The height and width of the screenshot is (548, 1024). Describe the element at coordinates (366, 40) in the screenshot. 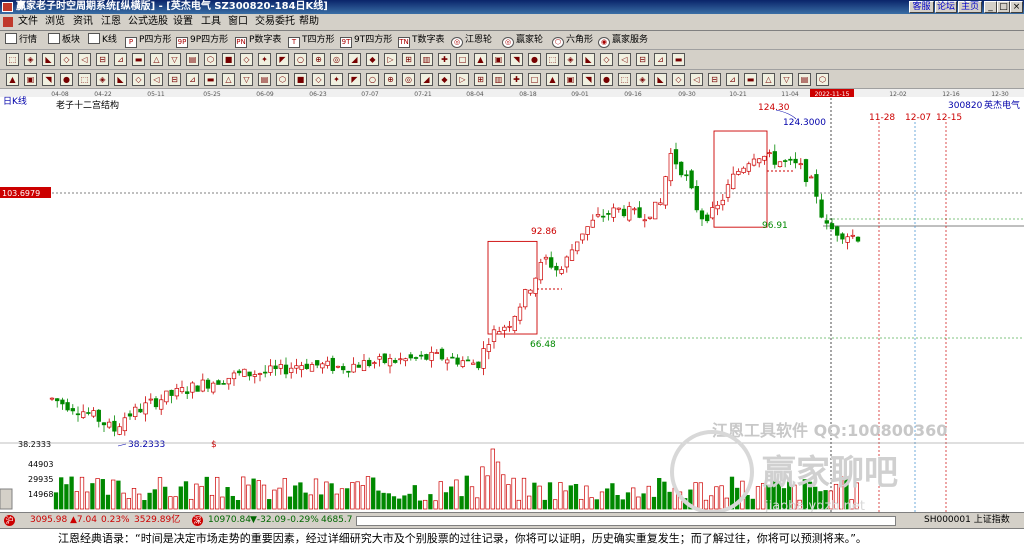

I see `9t-square-button: 9T 9T四方形` at that location.